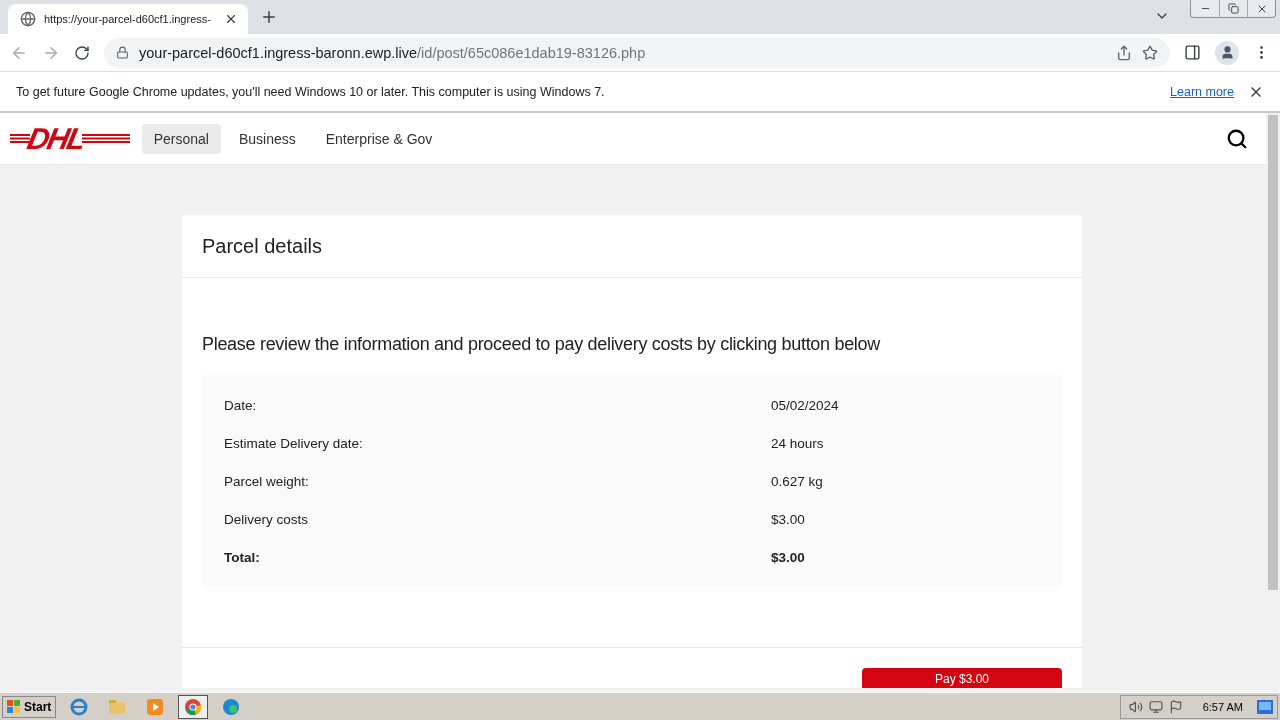 The width and height of the screenshot is (1280, 720). I want to click on field-label: Date:, so click(241, 405).